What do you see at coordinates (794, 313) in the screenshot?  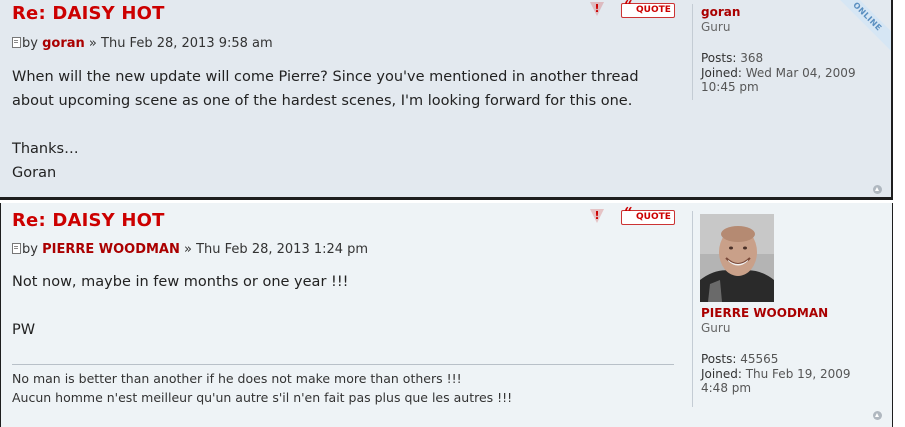 I see `profile-username: PIERRE WOODMAN` at bounding box center [794, 313].